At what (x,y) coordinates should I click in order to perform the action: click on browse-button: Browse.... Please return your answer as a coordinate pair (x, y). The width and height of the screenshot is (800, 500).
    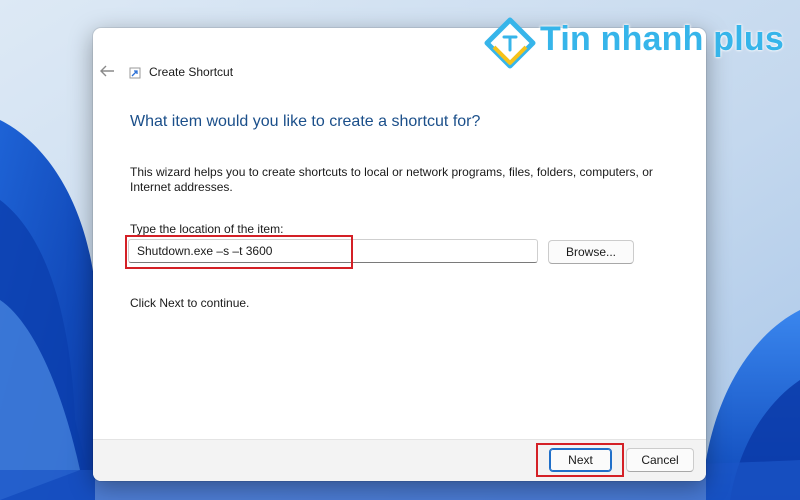
    Looking at the image, I should click on (591, 252).